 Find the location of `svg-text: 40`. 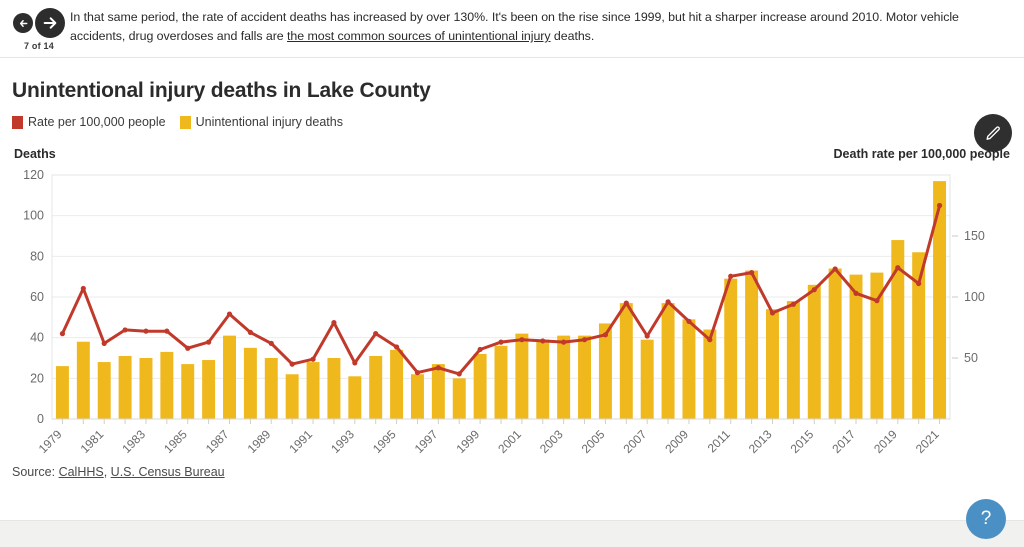

svg-text: 40 is located at coordinates (37, 338).